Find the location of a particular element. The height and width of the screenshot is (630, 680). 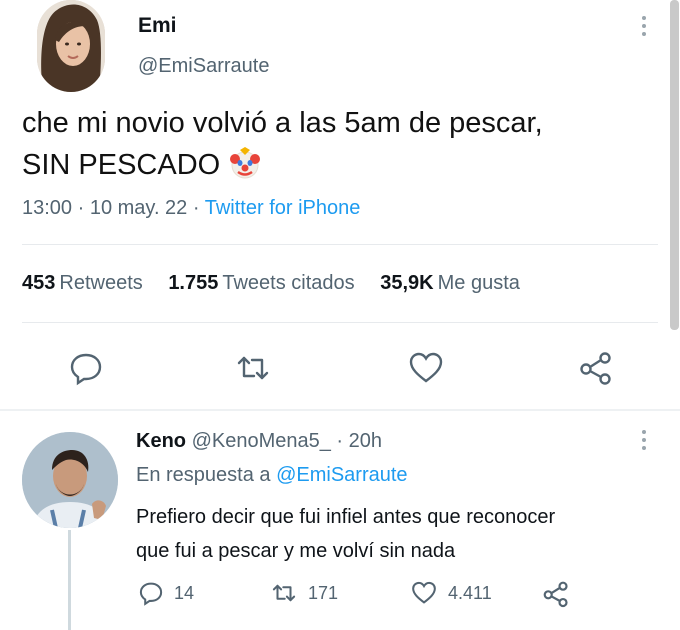

author-name: Emi is located at coordinates (157, 26).